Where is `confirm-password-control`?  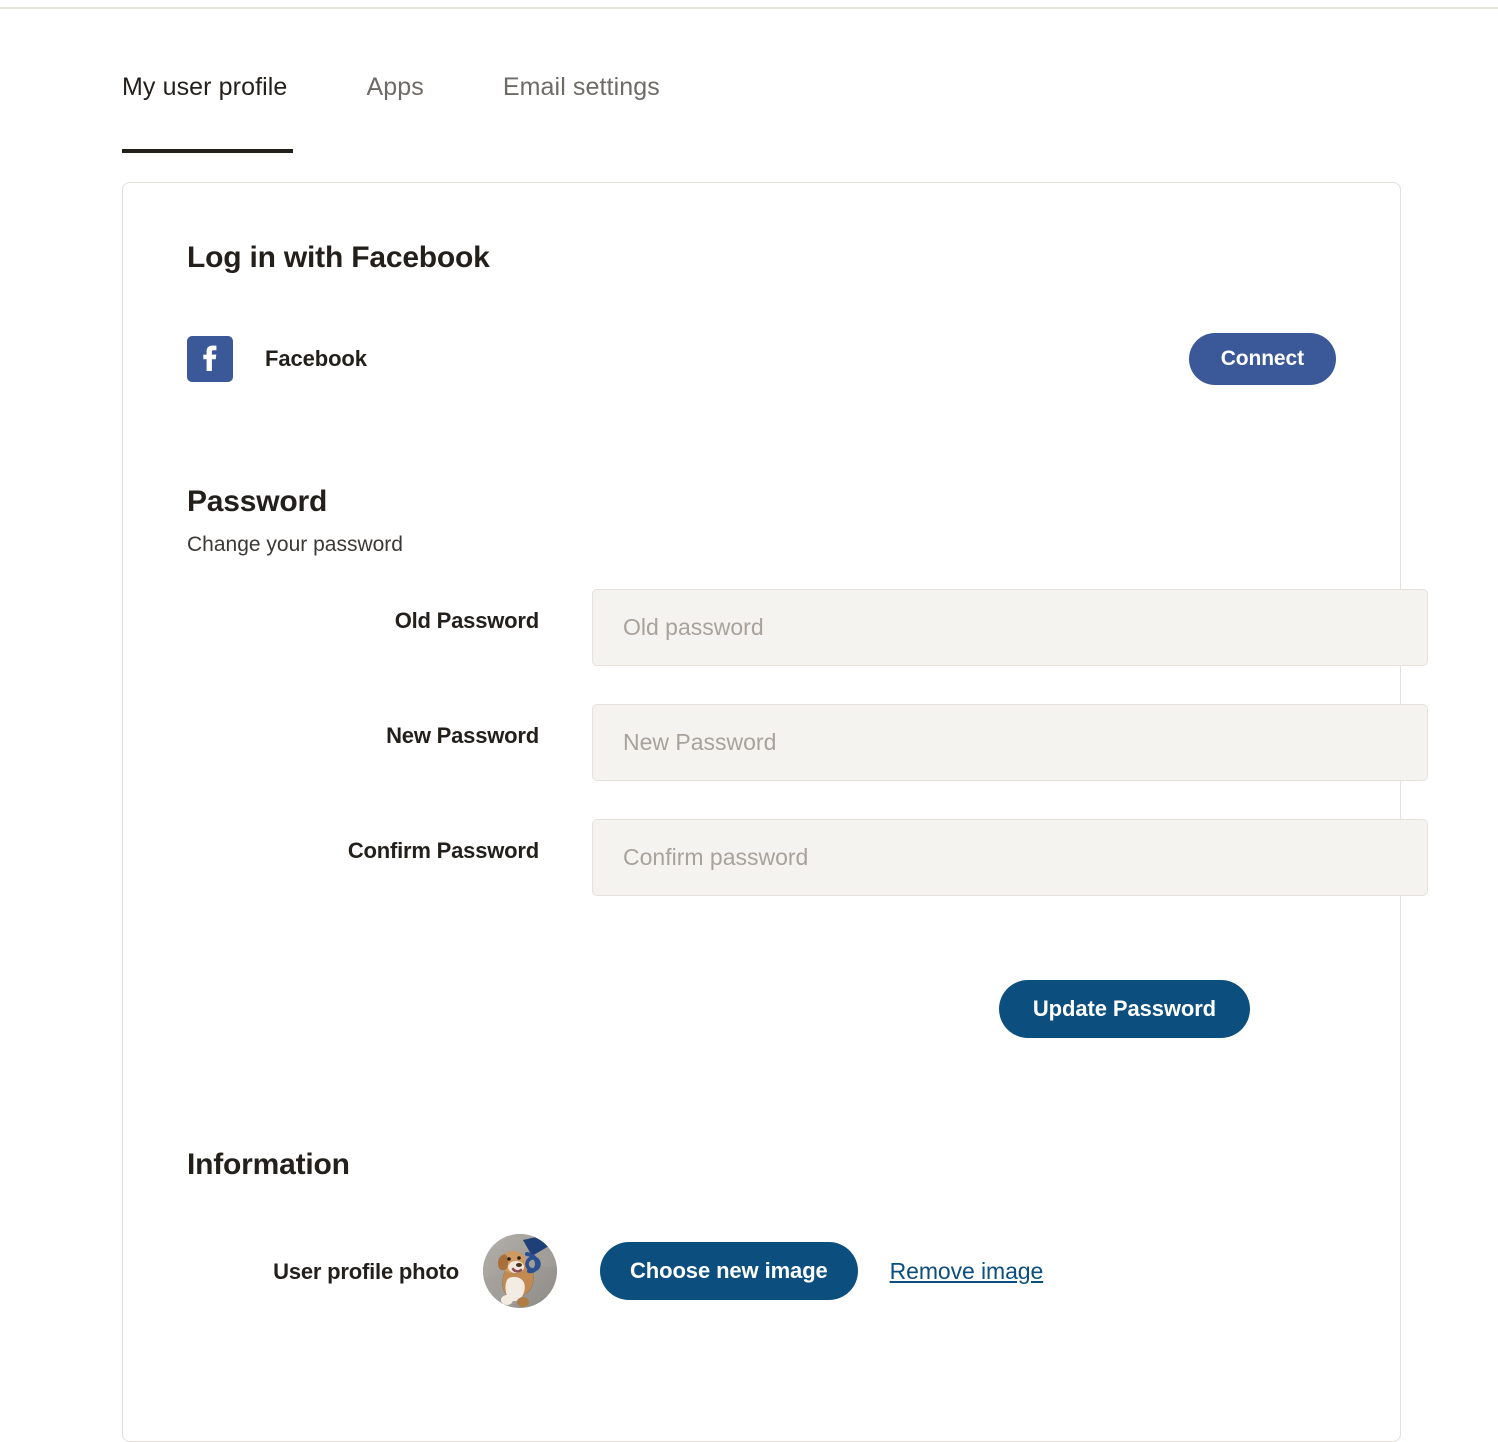 confirm-password-control is located at coordinates (983, 857).